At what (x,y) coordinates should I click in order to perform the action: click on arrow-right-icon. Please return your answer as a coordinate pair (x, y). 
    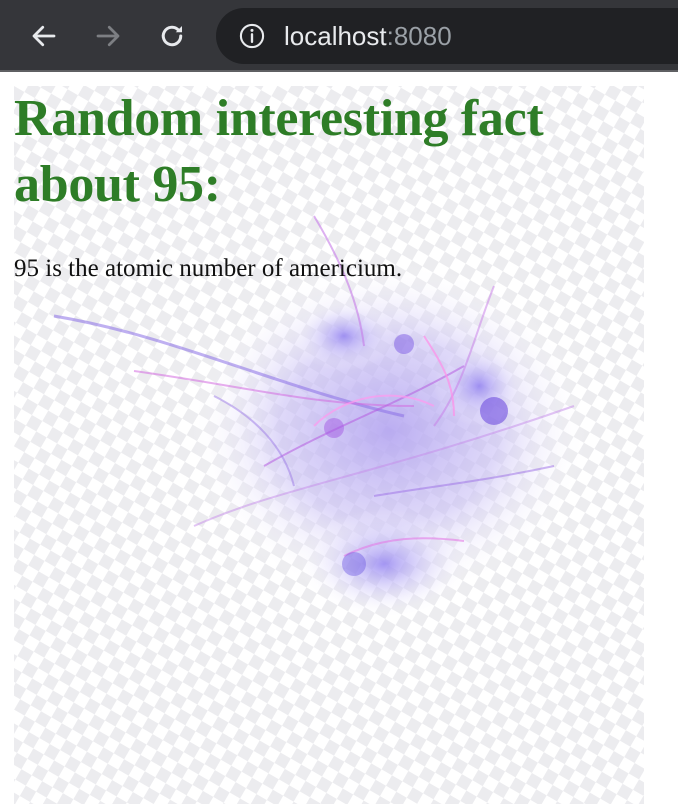
    Looking at the image, I should click on (108, 36).